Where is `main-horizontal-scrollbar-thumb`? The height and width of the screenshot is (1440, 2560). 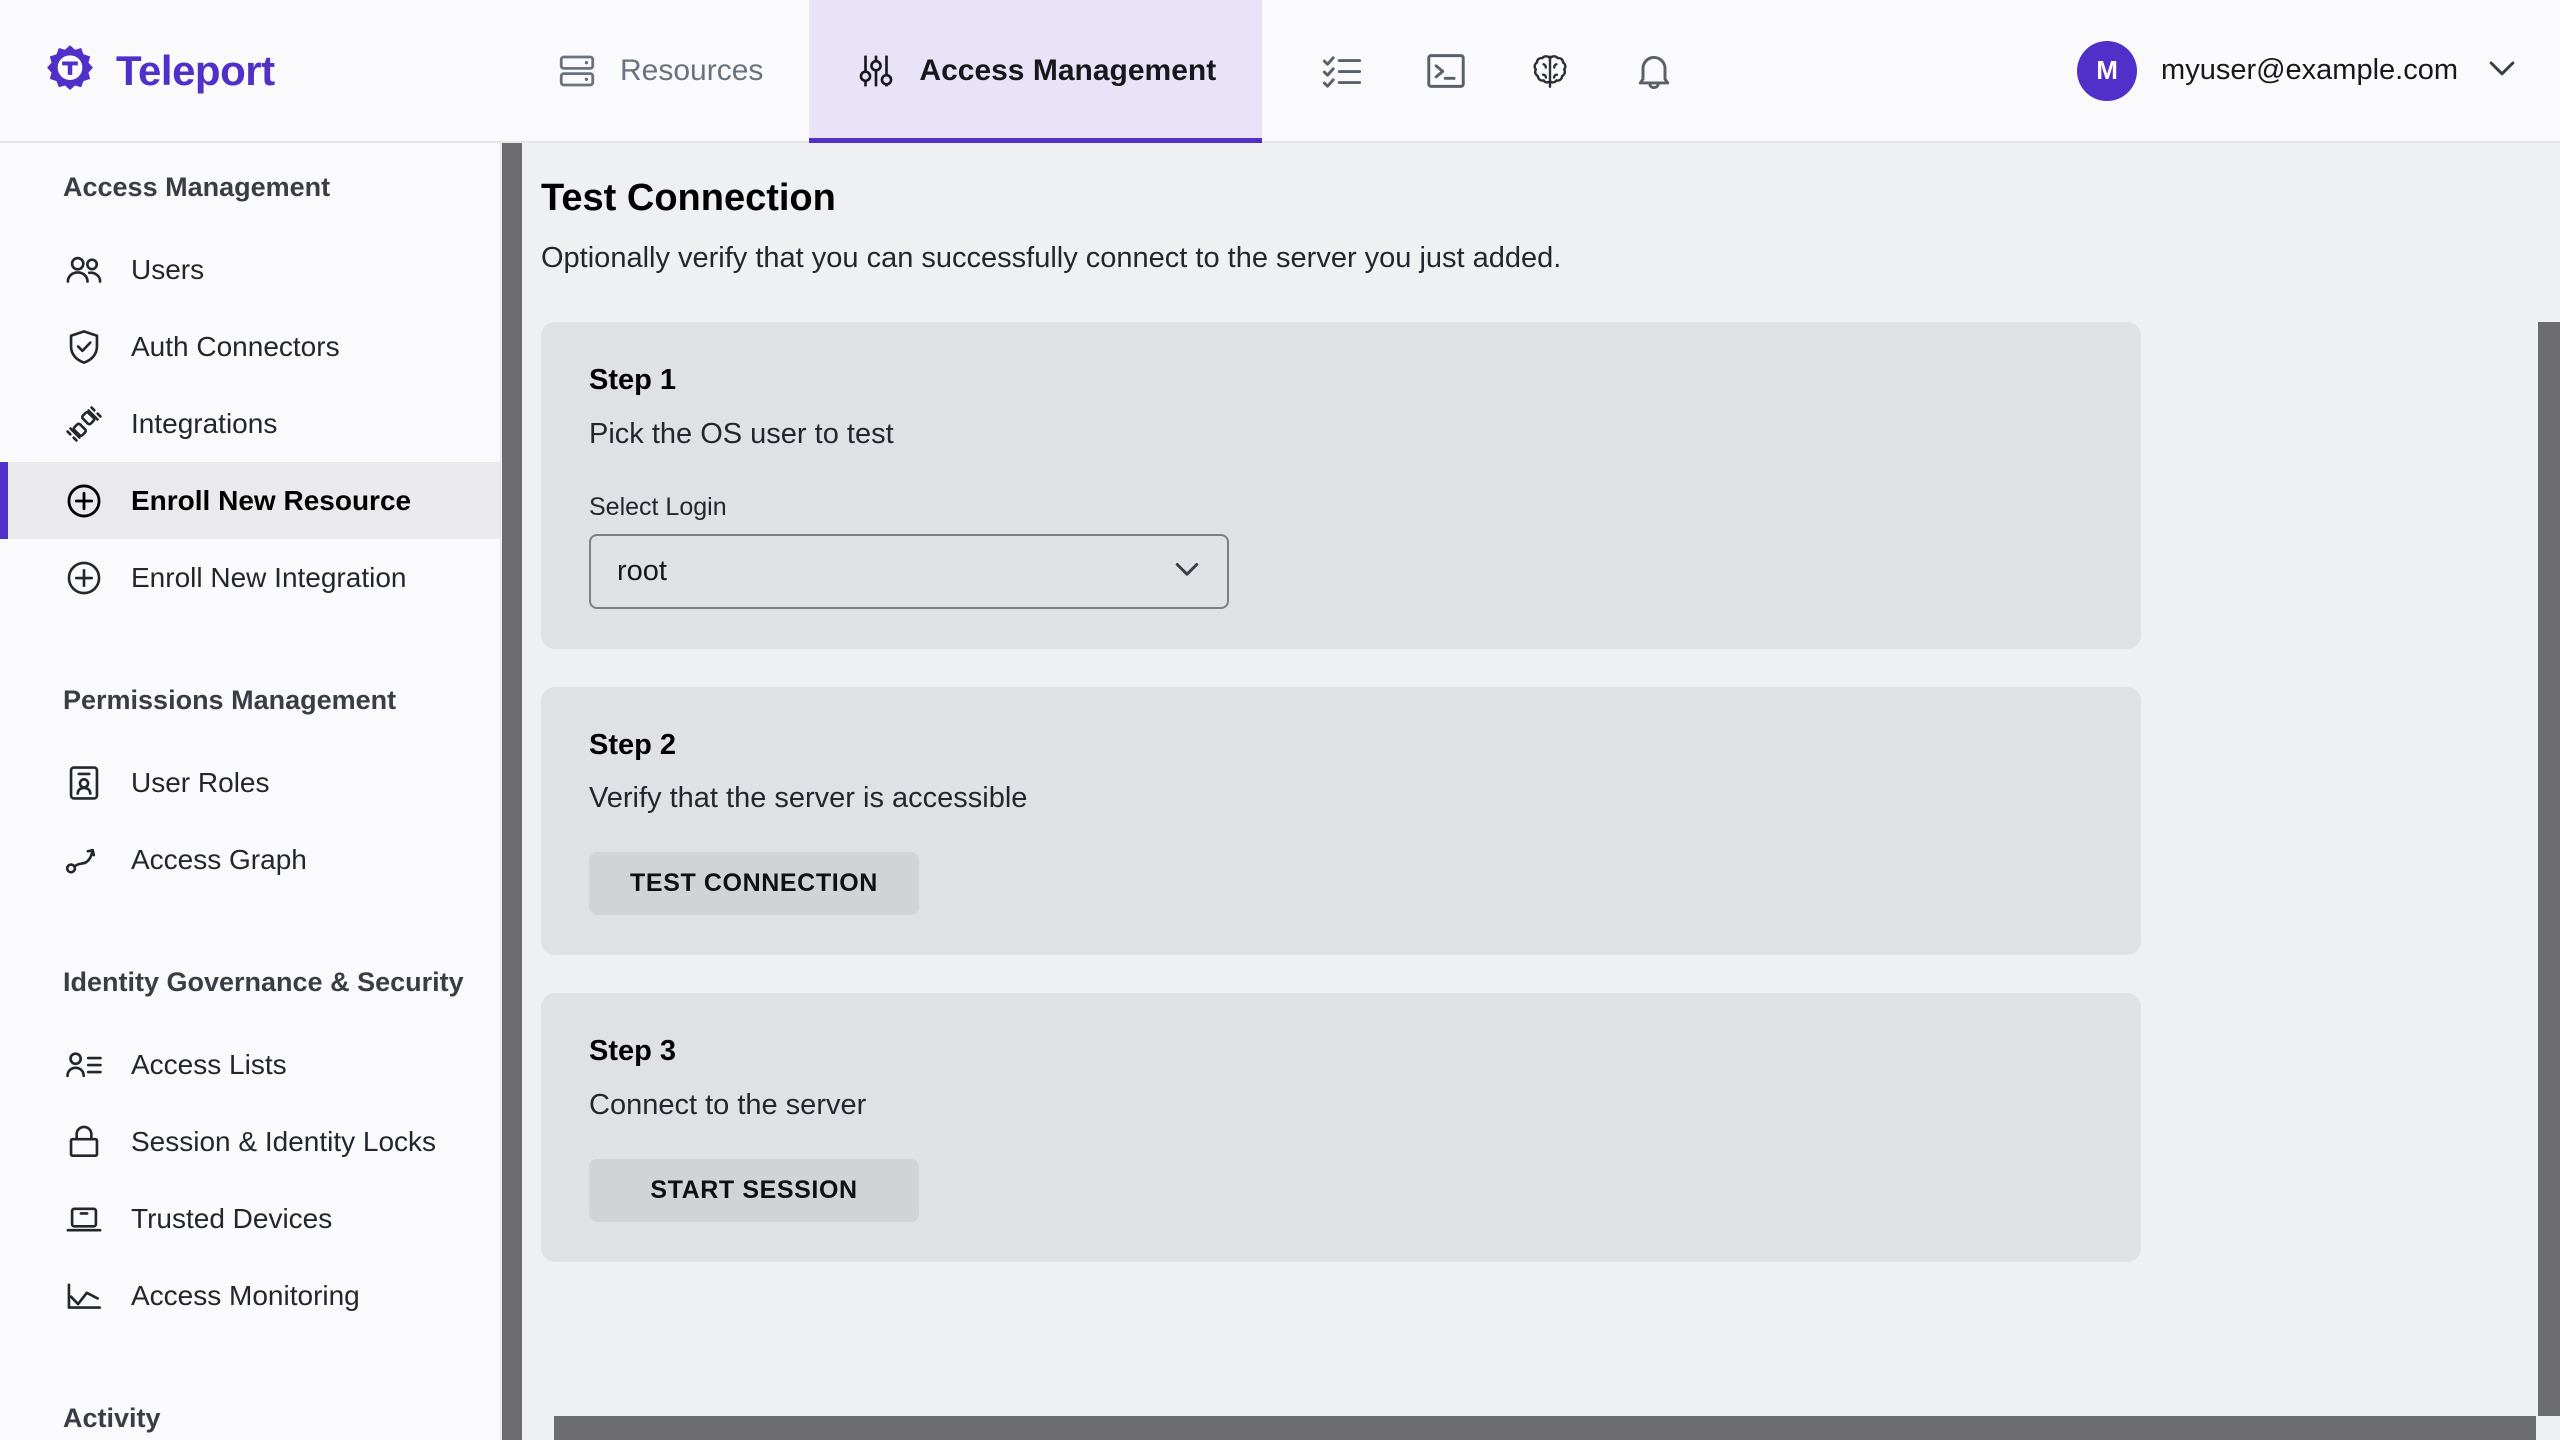 main-horizontal-scrollbar-thumb is located at coordinates (1545, 1428).